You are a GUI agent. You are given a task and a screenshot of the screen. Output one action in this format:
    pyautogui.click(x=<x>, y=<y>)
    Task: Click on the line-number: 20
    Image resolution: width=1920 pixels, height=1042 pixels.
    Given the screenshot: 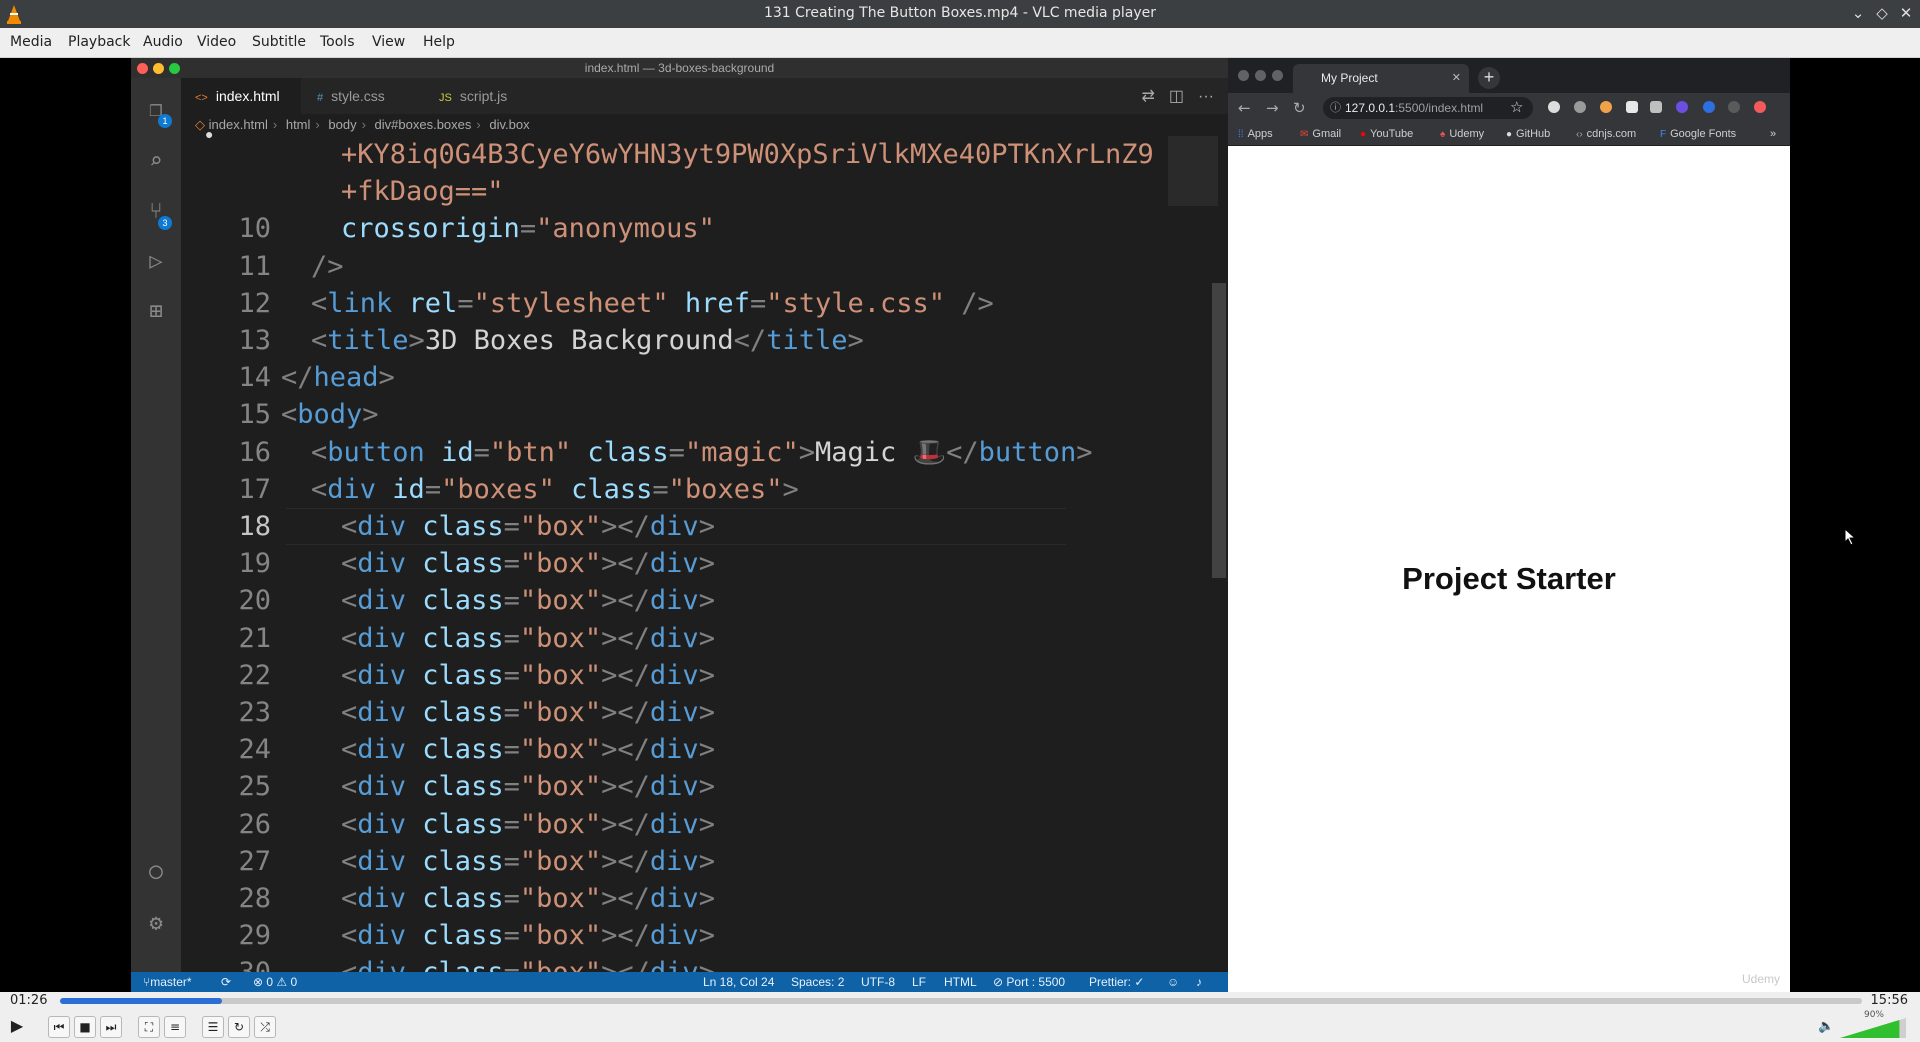 What is the action you would take?
    pyautogui.click(x=254, y=601)
    